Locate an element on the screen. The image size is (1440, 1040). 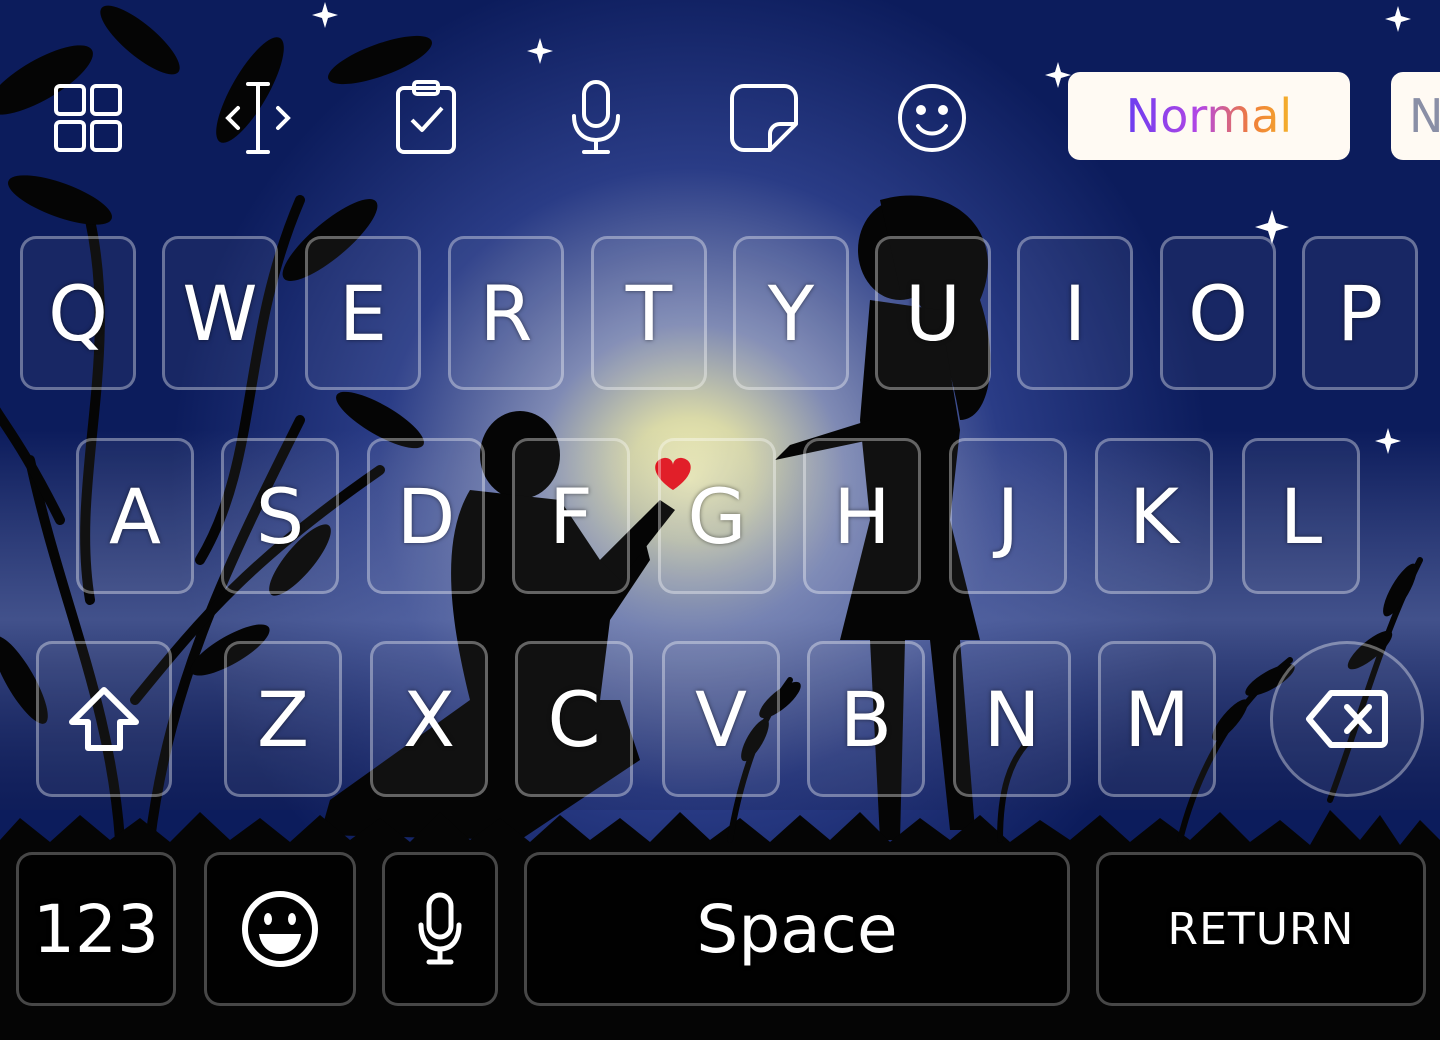
sticker-icon is located at coordinates (764, 118).